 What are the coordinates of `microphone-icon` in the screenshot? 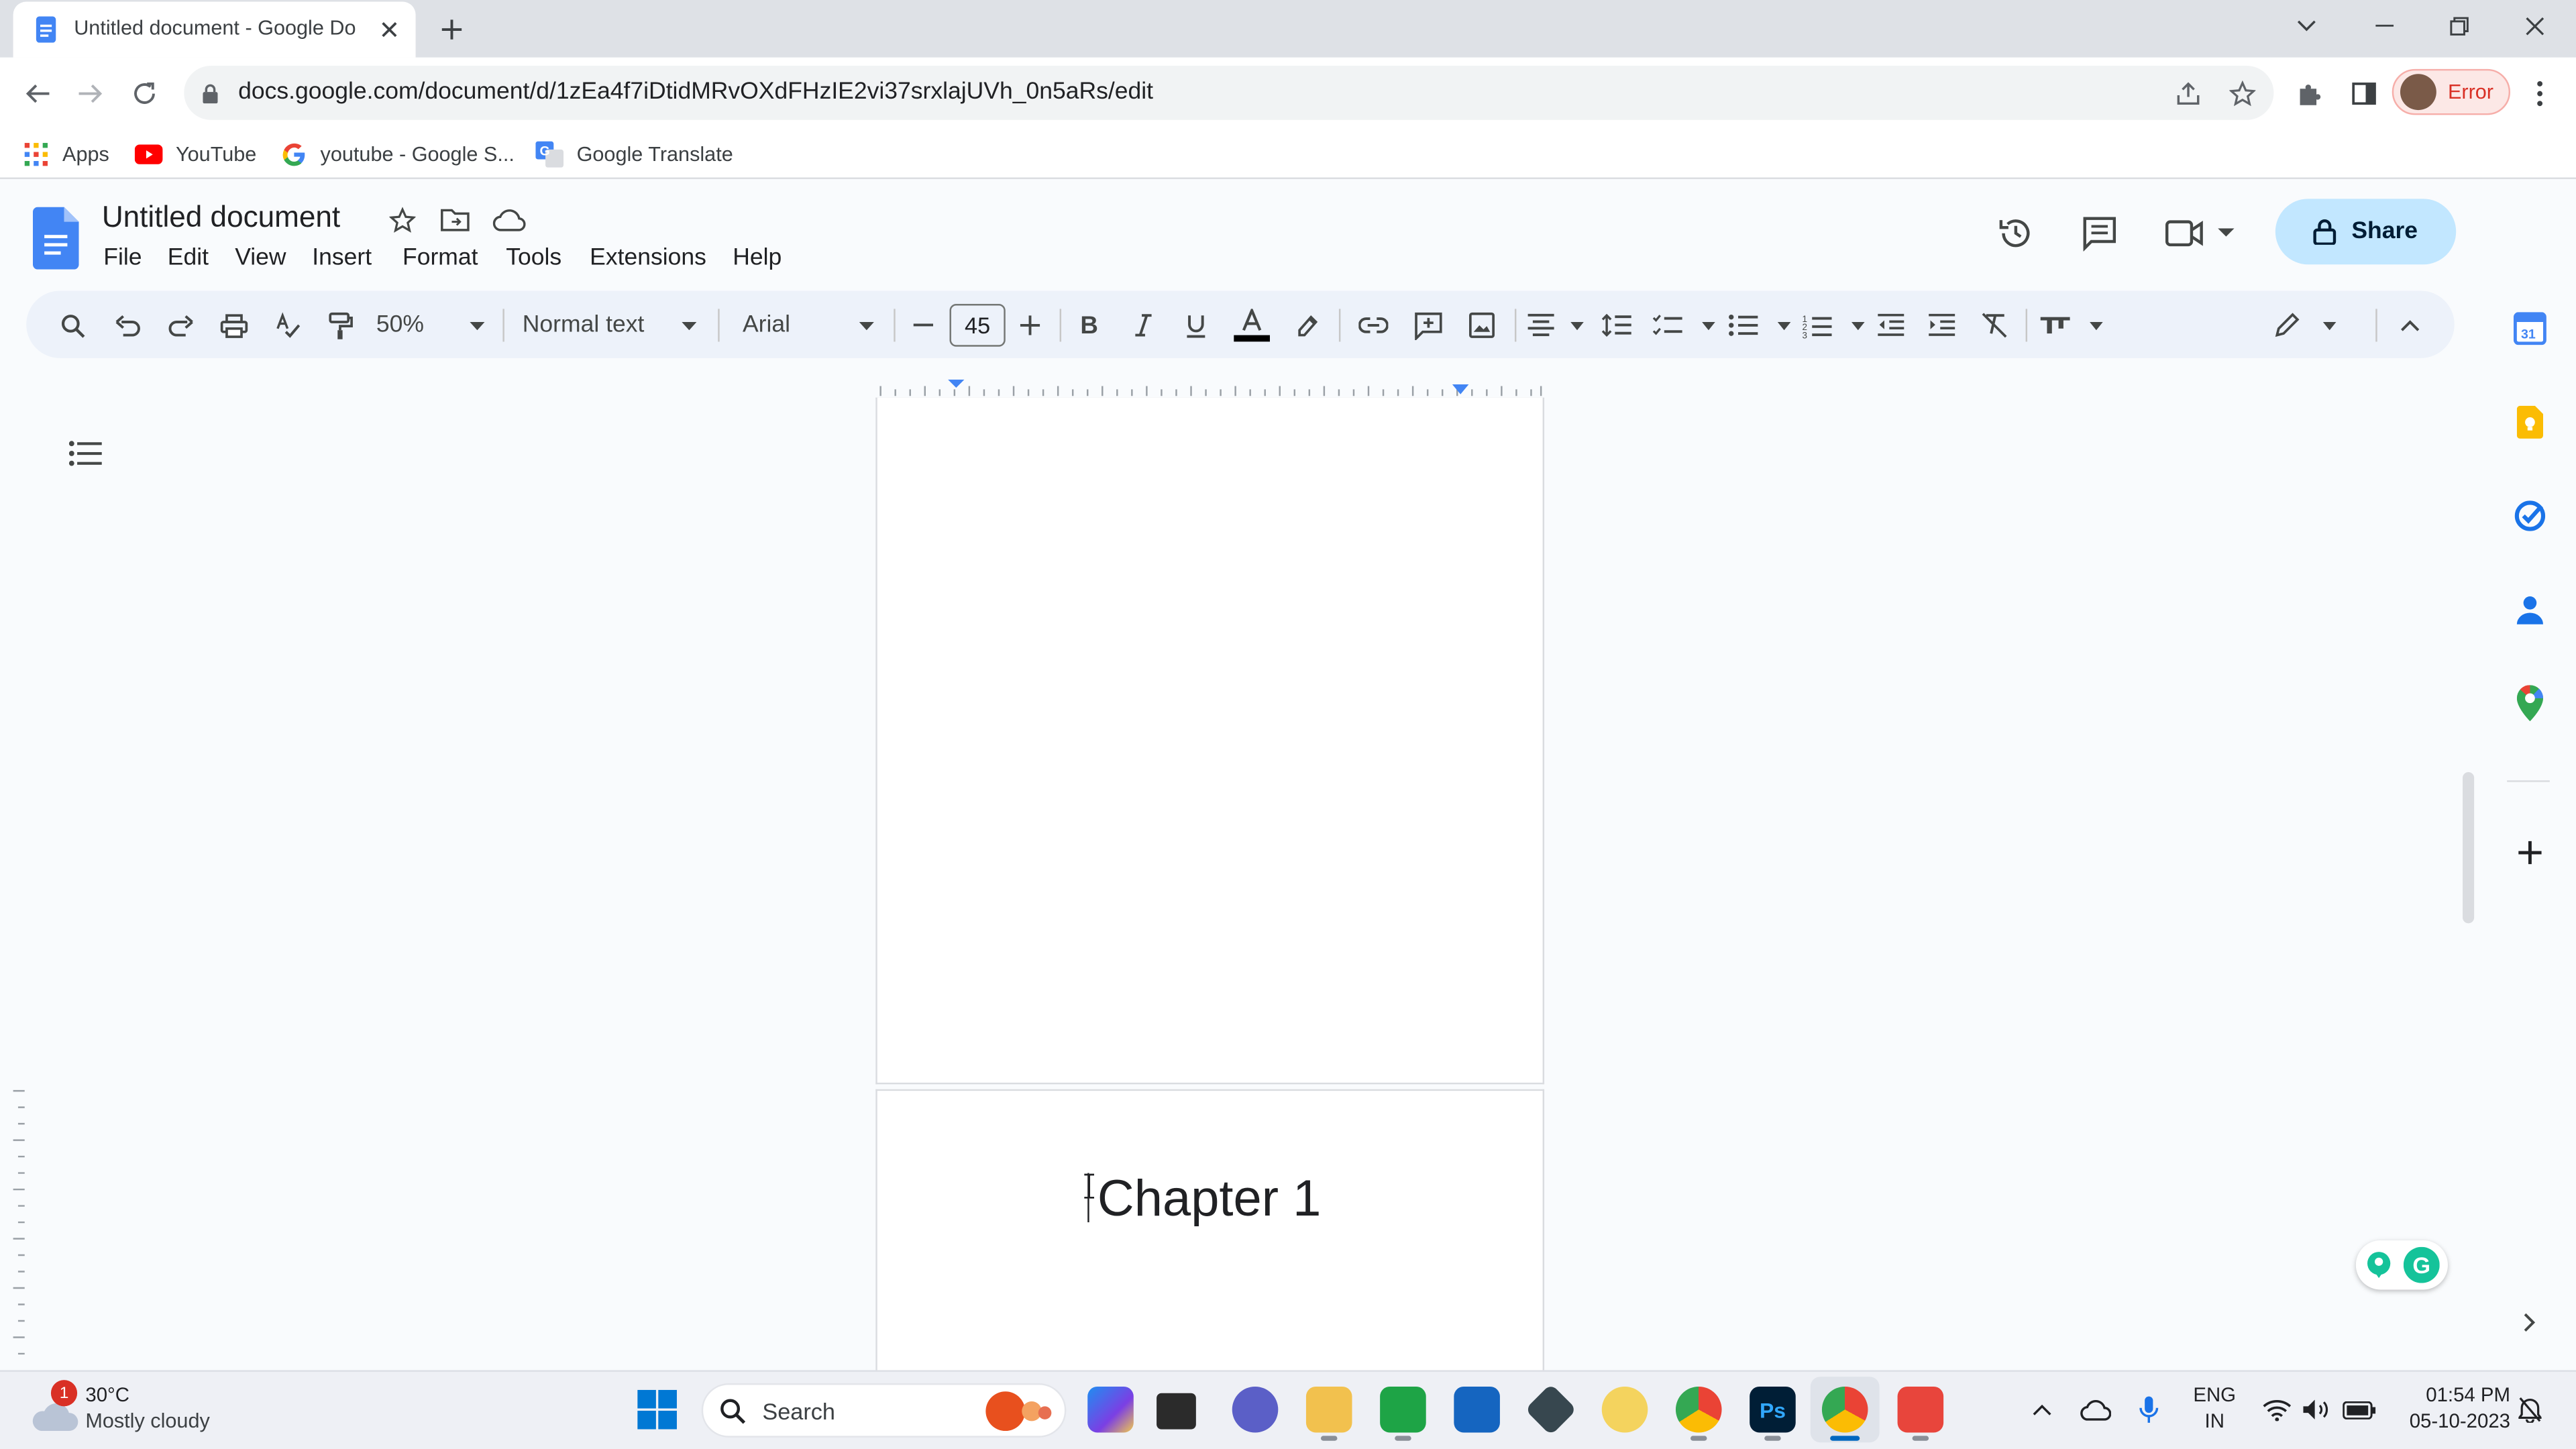 It's located at (2149, 1409).